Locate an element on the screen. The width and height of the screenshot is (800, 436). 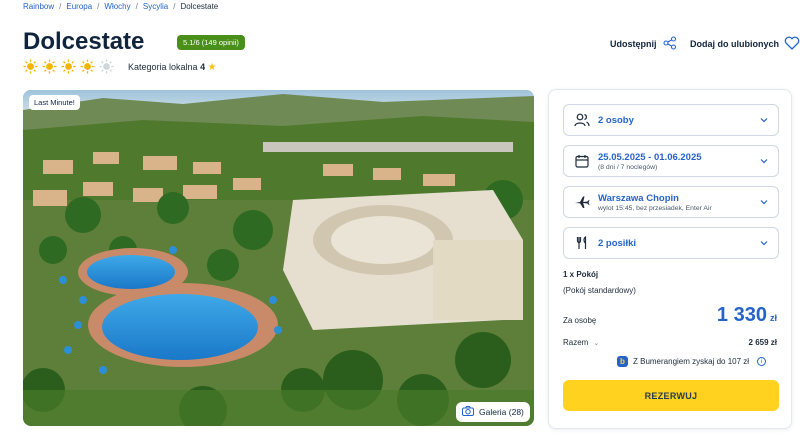
price-per-person: 1 330 zł is located at coordinates (747, 315).